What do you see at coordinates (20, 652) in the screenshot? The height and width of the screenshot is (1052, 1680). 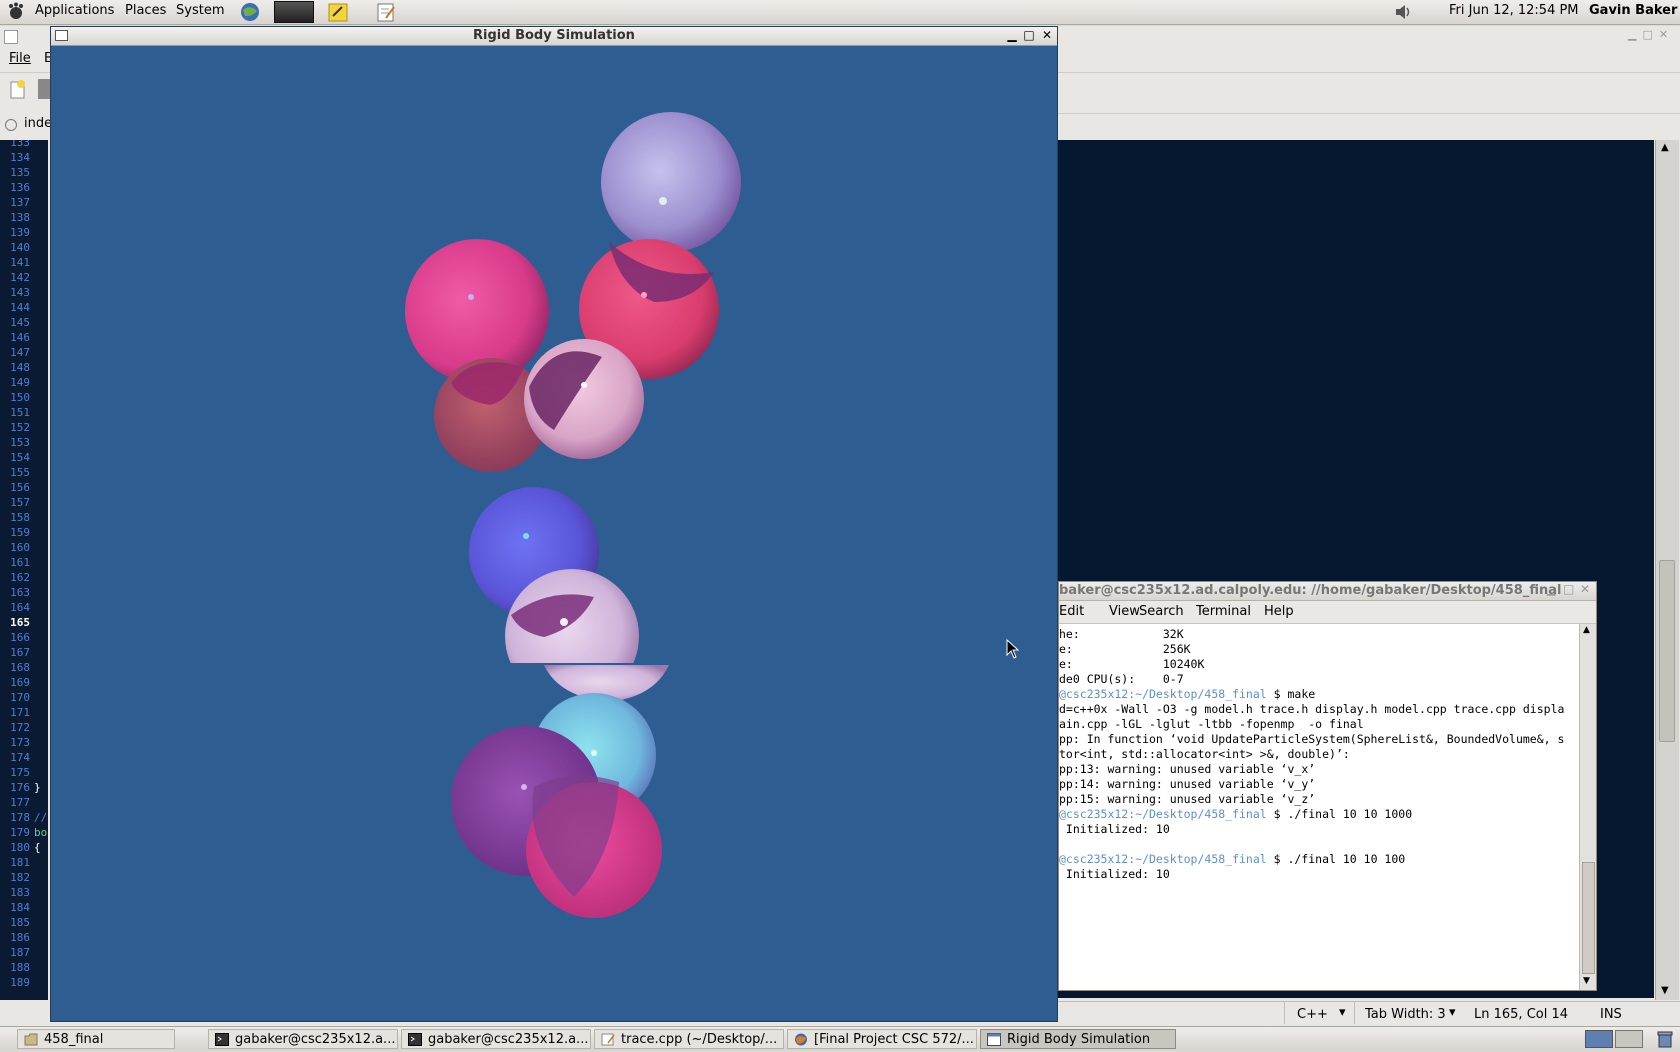 I see `line-number: 167` at bounding box center [20, 652].